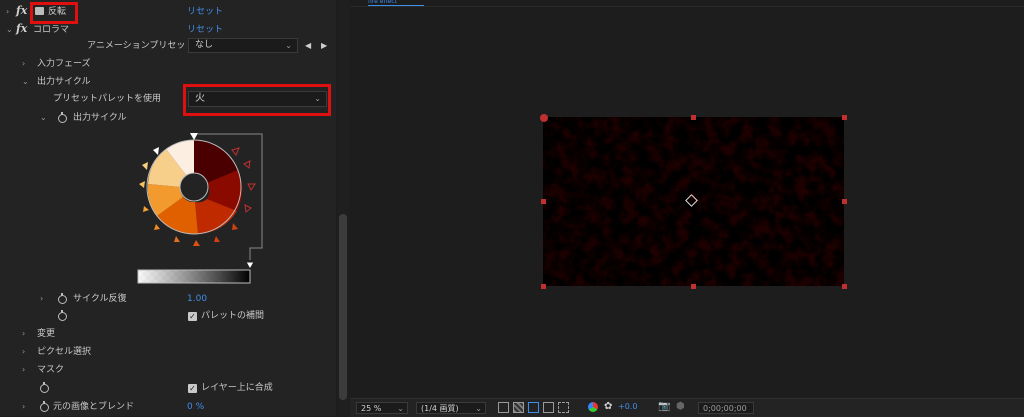 The image size is (1024, 417). What do you see at coordinates (168, 370) in the screenshot?
I see `mask-row: › マスク` at bounding box center [168, 370].